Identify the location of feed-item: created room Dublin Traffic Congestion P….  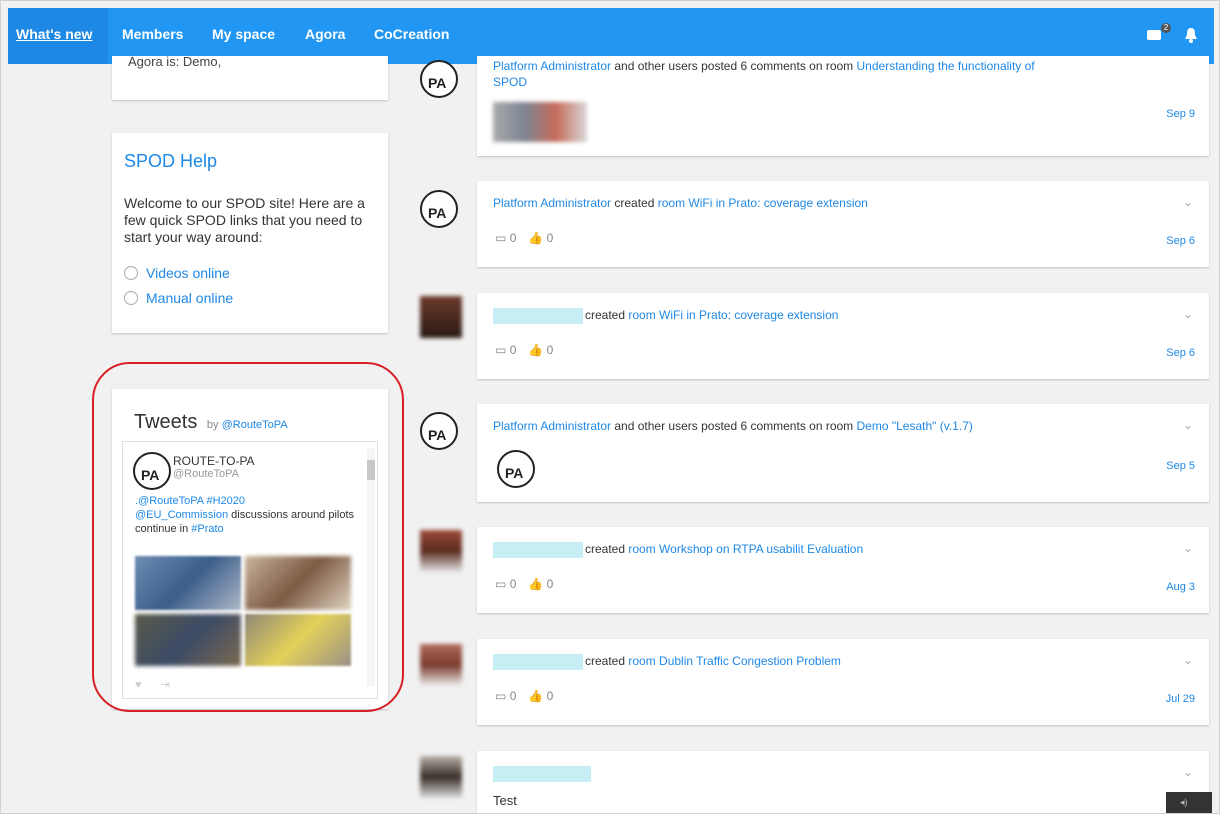
(843, 682).